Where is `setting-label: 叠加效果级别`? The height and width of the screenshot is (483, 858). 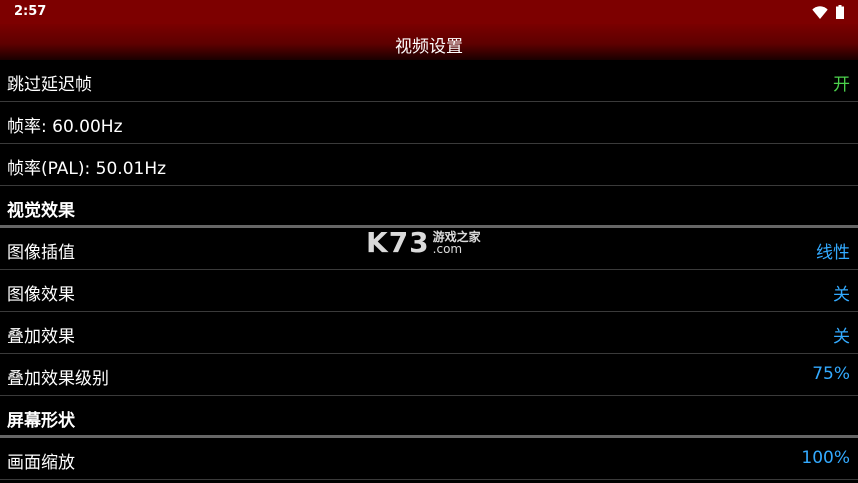
setting-label: 叠加效果级别 is located at coordinates (58, 379).